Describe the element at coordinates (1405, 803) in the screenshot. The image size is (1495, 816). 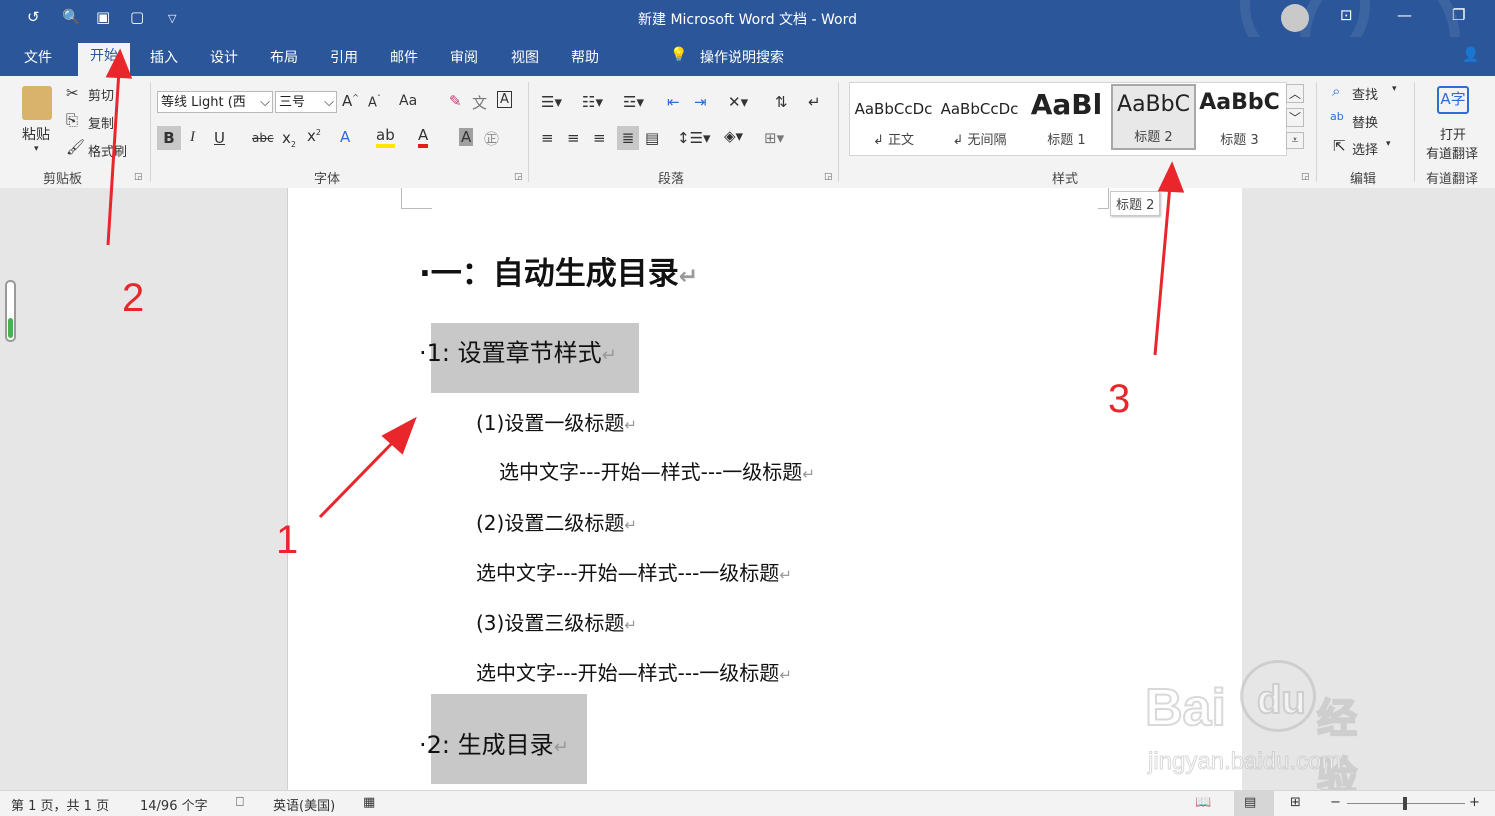
I see `zoom-slider-thumb` at that location.